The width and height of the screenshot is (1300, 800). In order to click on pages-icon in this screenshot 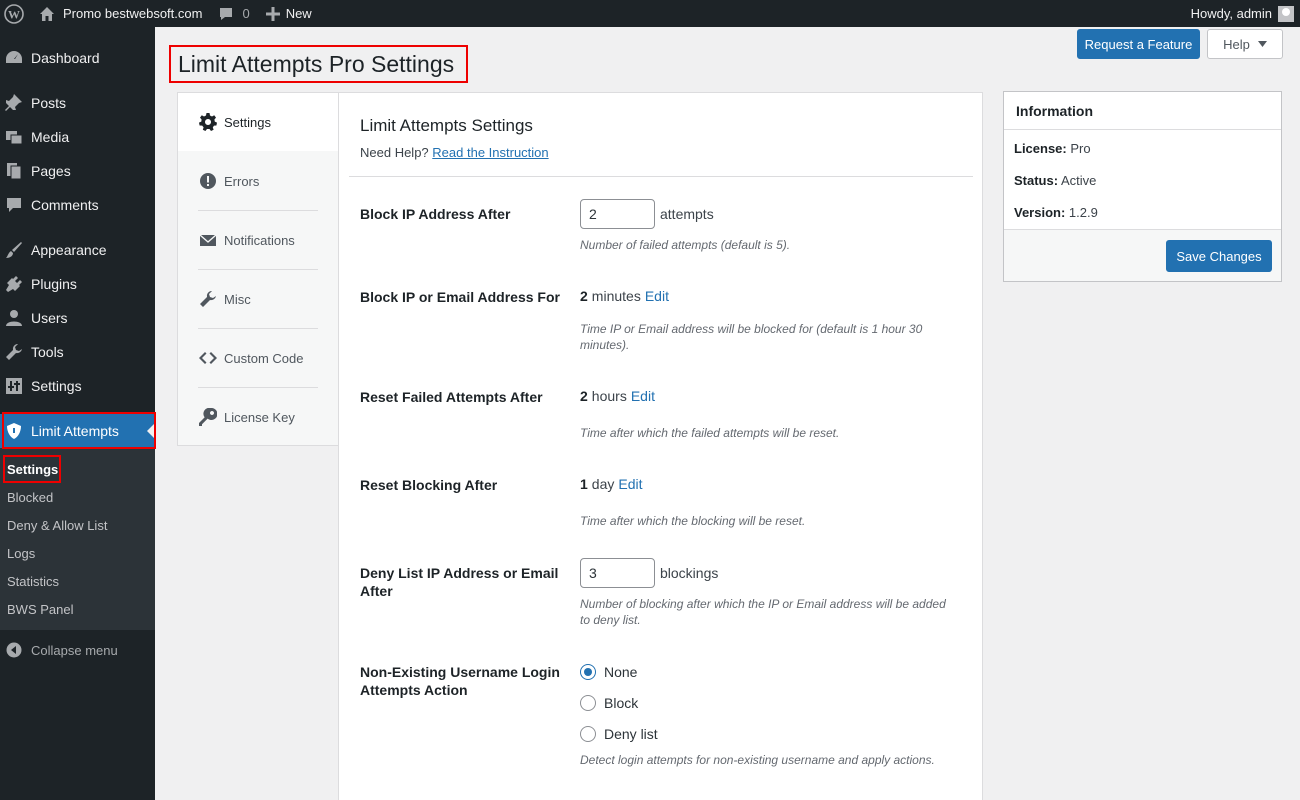, I will do `click(14, 171)`.